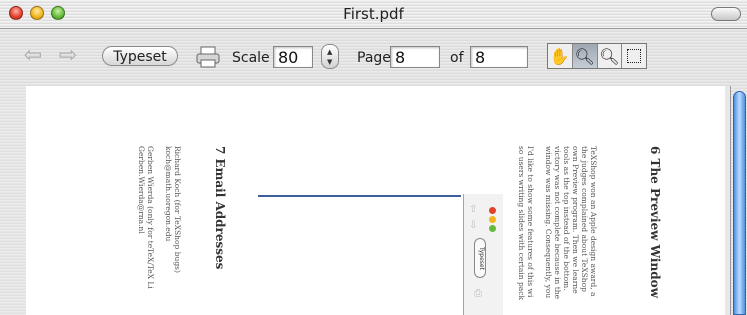  What do you see at coordinates (478, 293) in the screenshot?
I see `mini-printer-icon: ⎙` at bounding box center [478, 293].